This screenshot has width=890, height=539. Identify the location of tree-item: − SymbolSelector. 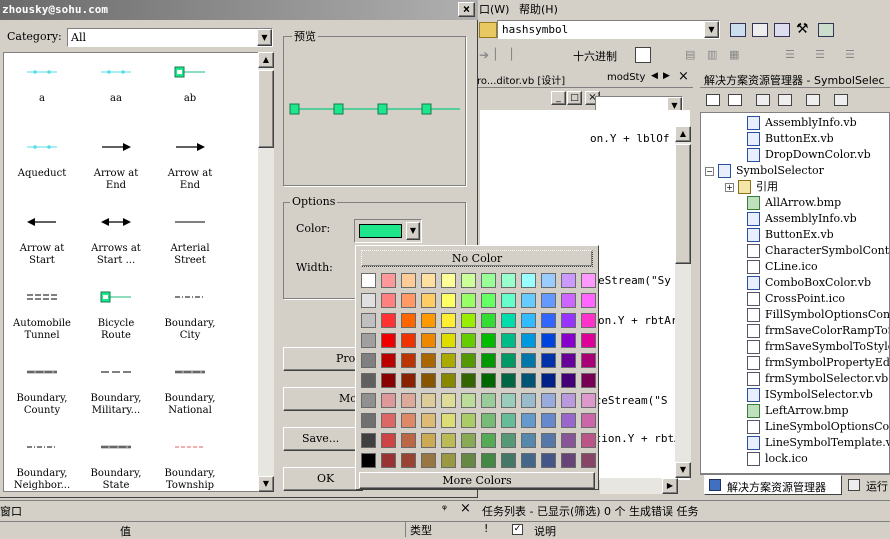
(764, 171).